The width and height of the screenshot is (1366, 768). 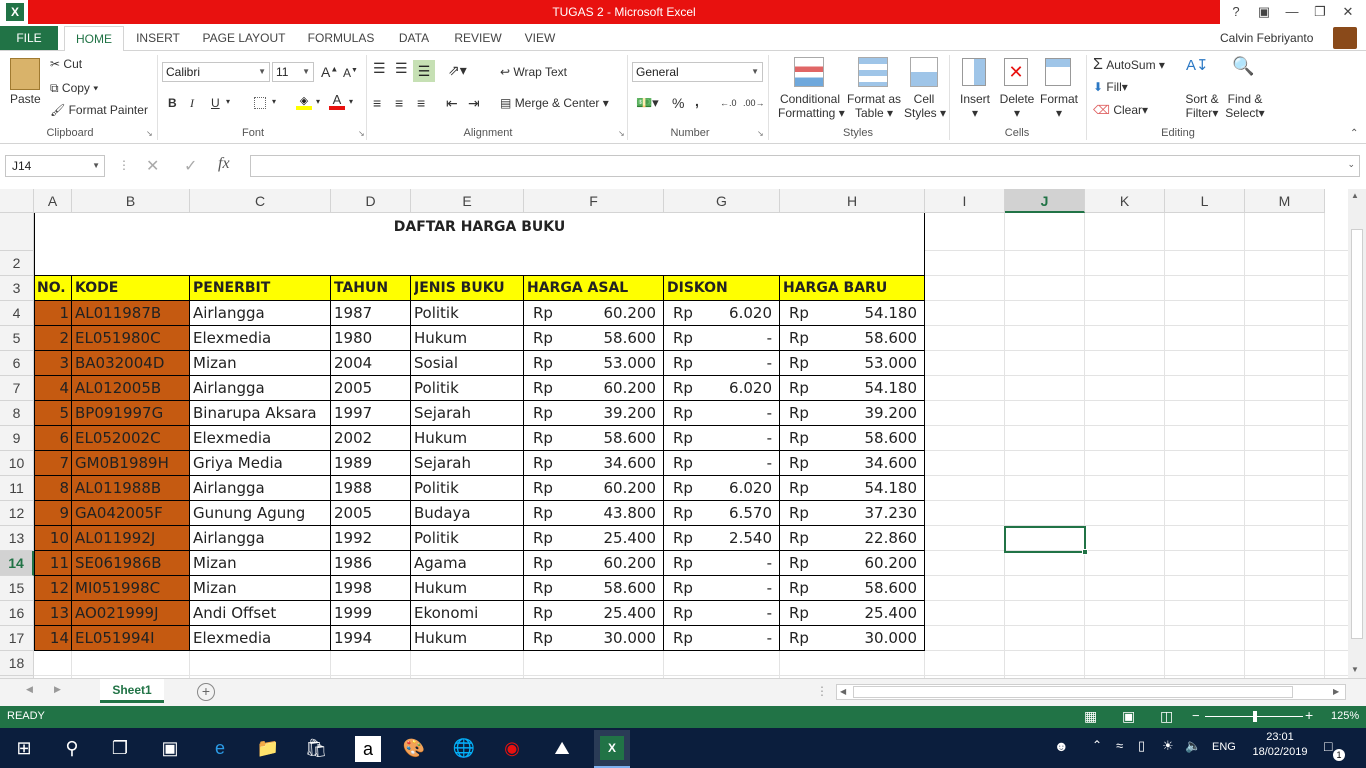 What do you see at coordinates (479, 227) in the screenshot?
I see `sheet-title: DAFTAR HARGA BUKU` at bounding box center [479, 227].